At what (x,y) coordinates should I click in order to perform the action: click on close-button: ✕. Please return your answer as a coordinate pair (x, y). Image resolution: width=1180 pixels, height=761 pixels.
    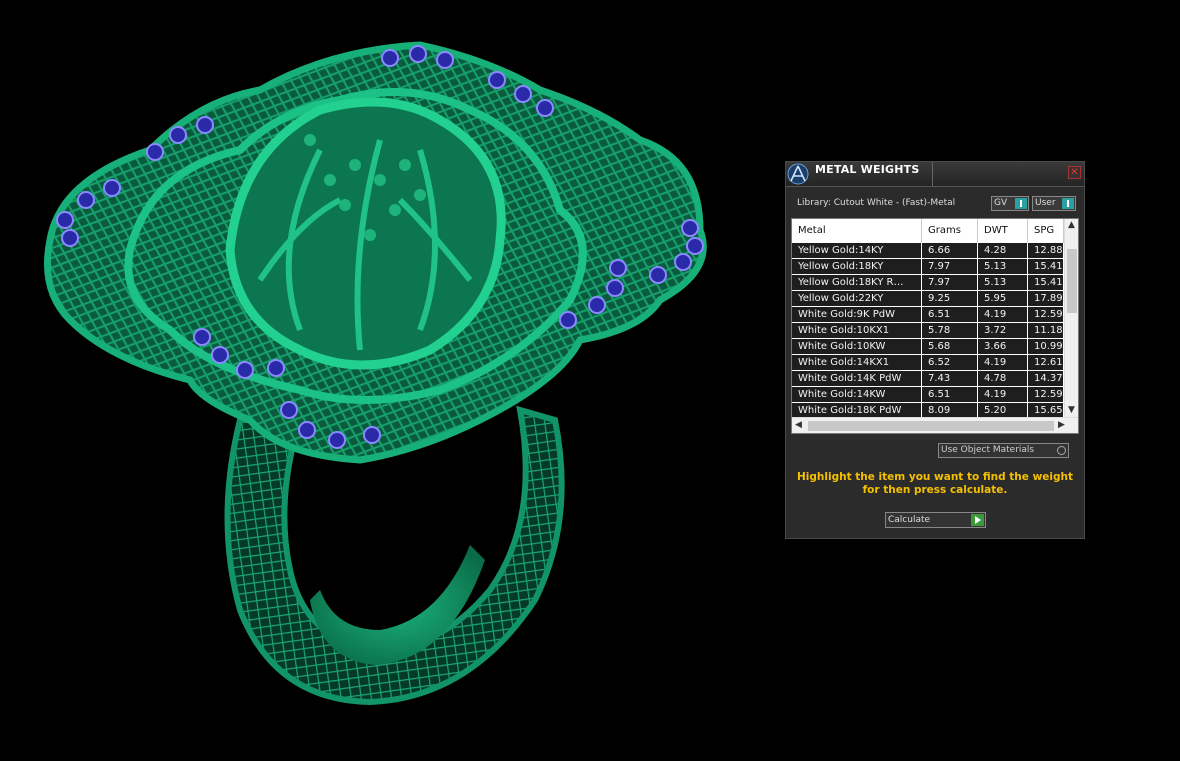
    Looking at the image, I should click on (1074, 172).